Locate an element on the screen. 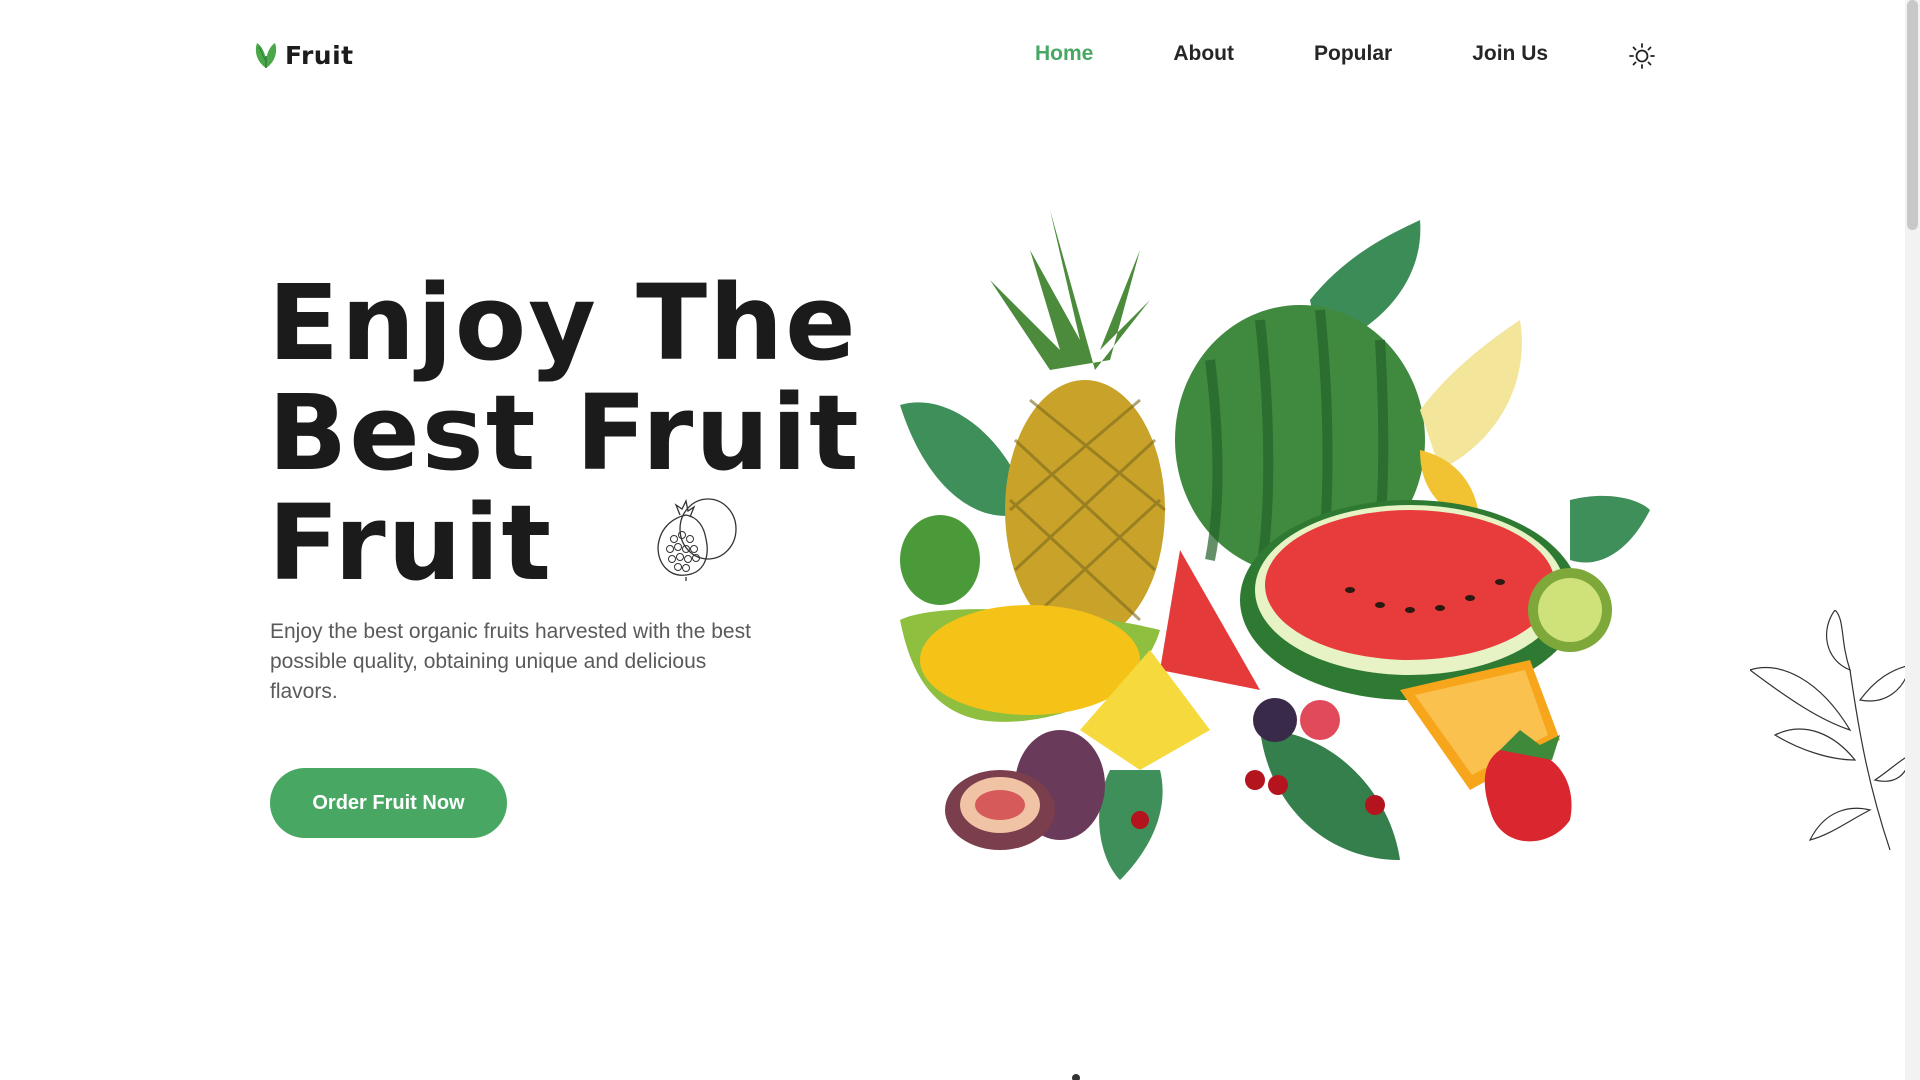 This screenshot has height=1080, width=1920. section-indicator-dot is located at coordinates (1076, 1077).